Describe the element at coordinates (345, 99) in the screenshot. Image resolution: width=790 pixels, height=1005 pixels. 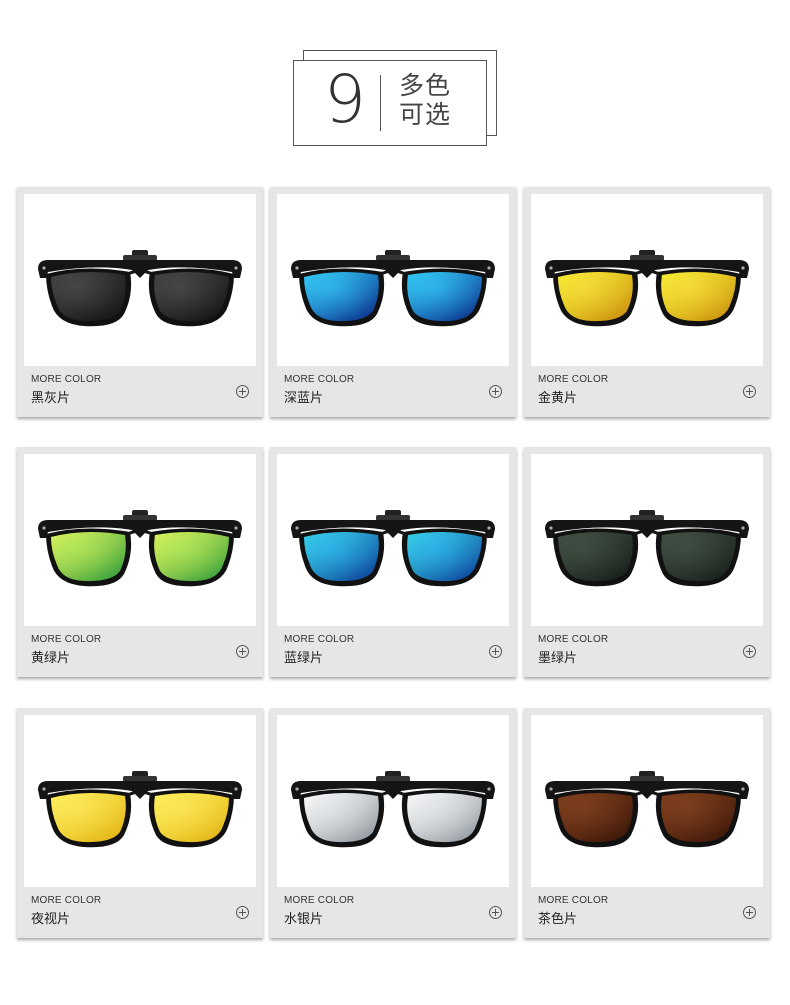
I see `color-count-number: 9` at that location.